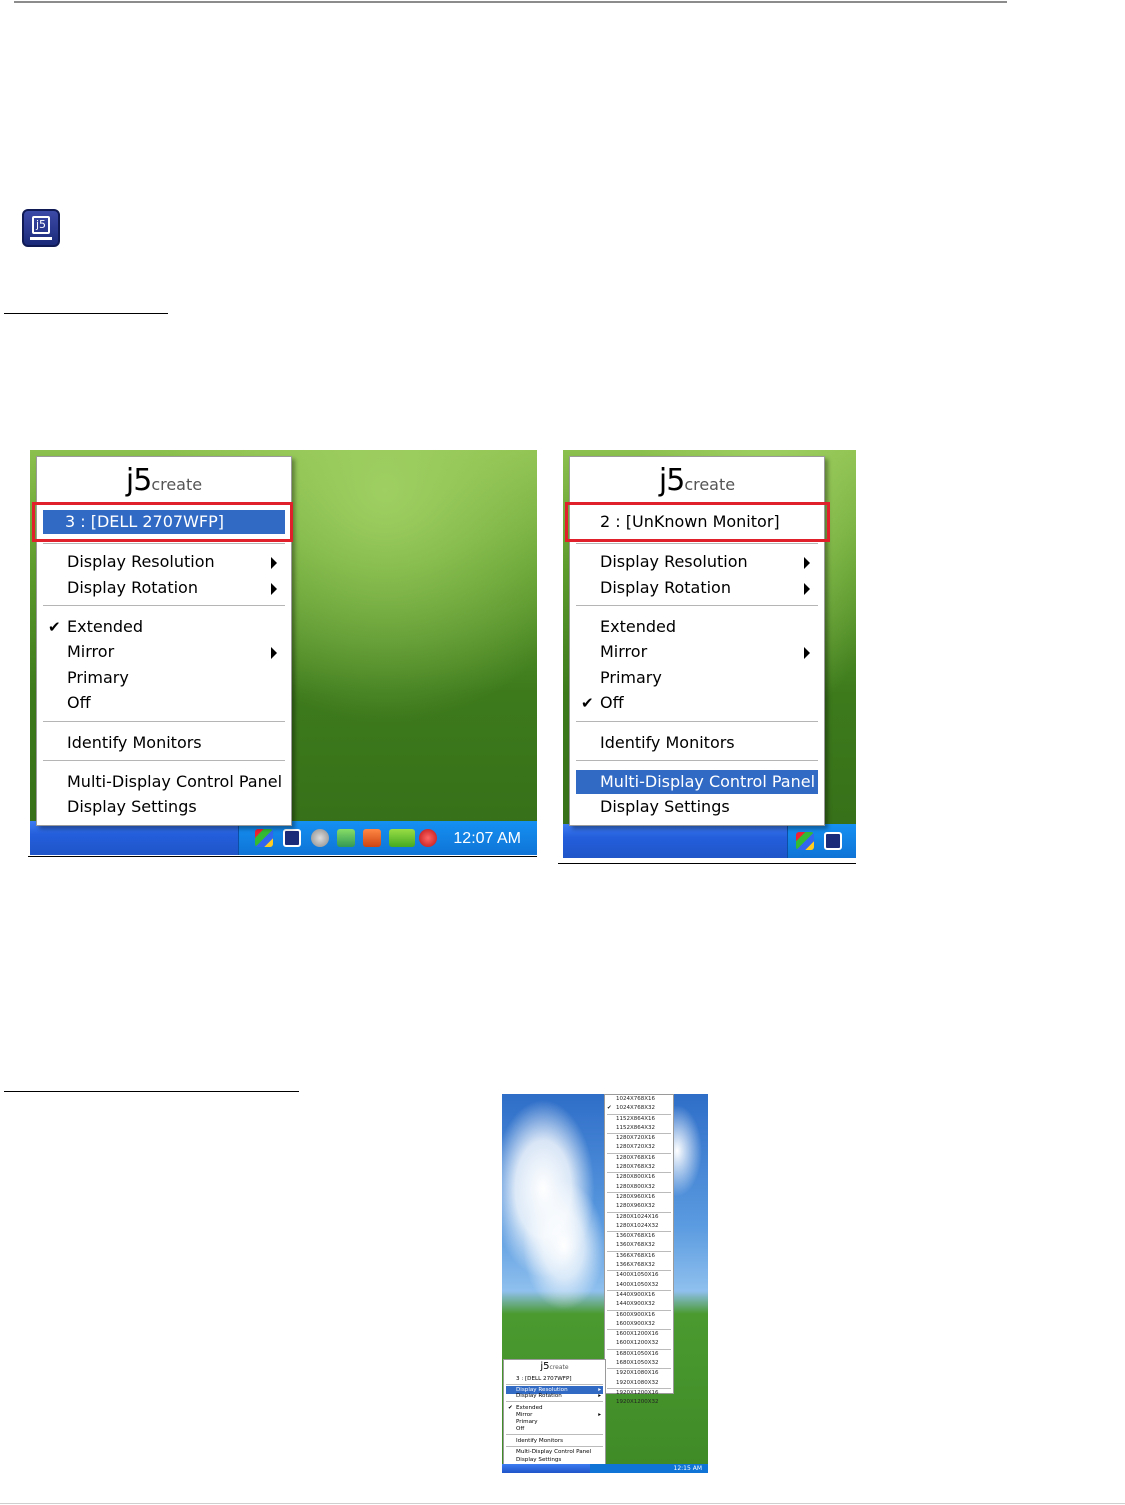 This screenshot has width=1125, height=1505. Describe the element at coordinates (639, 1324) in the screenshot. I see `resolution-option: 1600X900X32` at that location.